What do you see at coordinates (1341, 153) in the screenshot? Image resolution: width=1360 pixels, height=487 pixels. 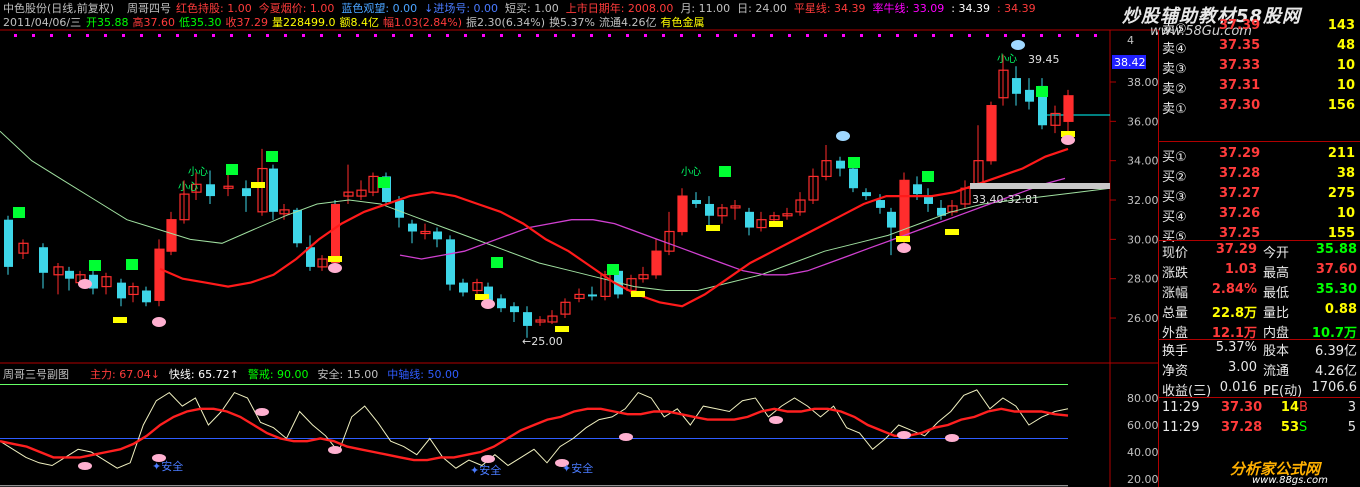 I see `bid-volume: 211` at bounding box center [1341, 153].